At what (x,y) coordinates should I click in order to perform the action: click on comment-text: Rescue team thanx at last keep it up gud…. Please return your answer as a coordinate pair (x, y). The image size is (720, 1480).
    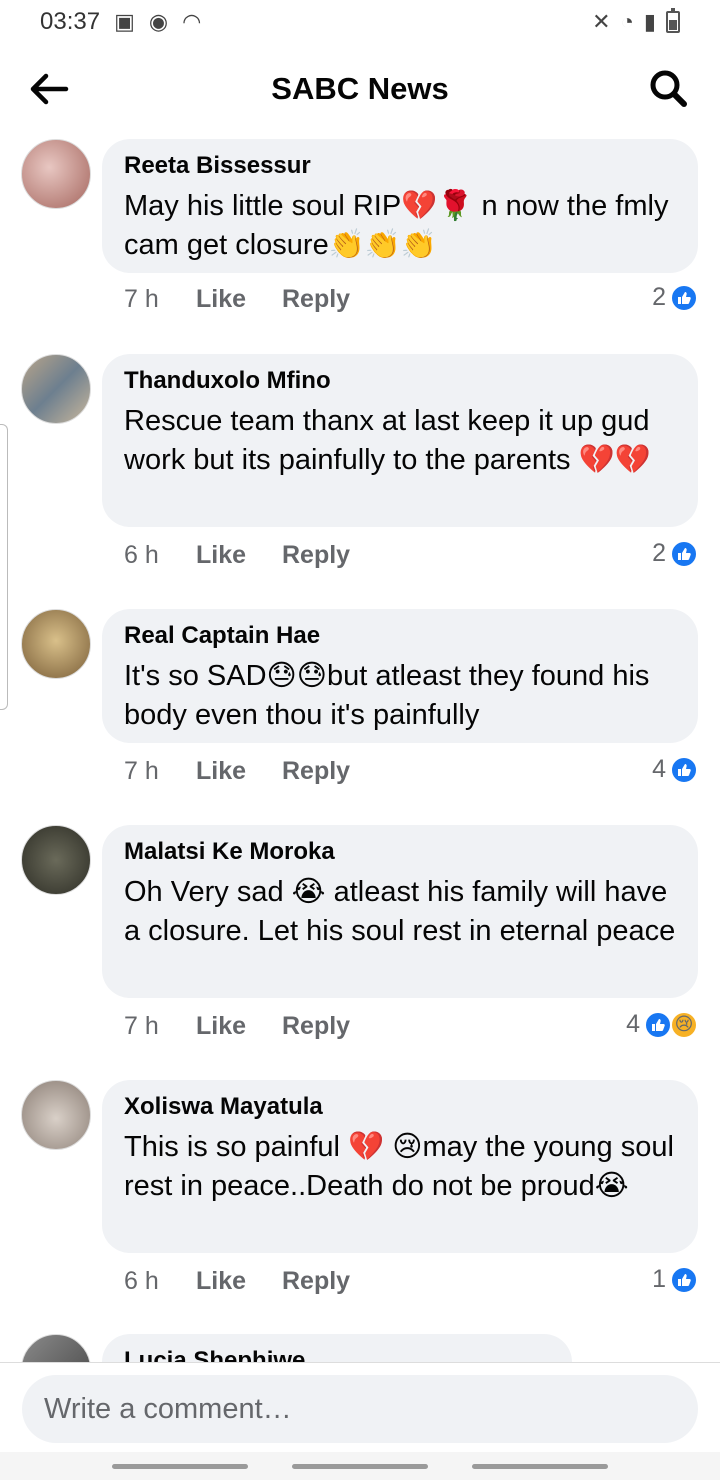
    Looking at the image, I should click on (387, 440).